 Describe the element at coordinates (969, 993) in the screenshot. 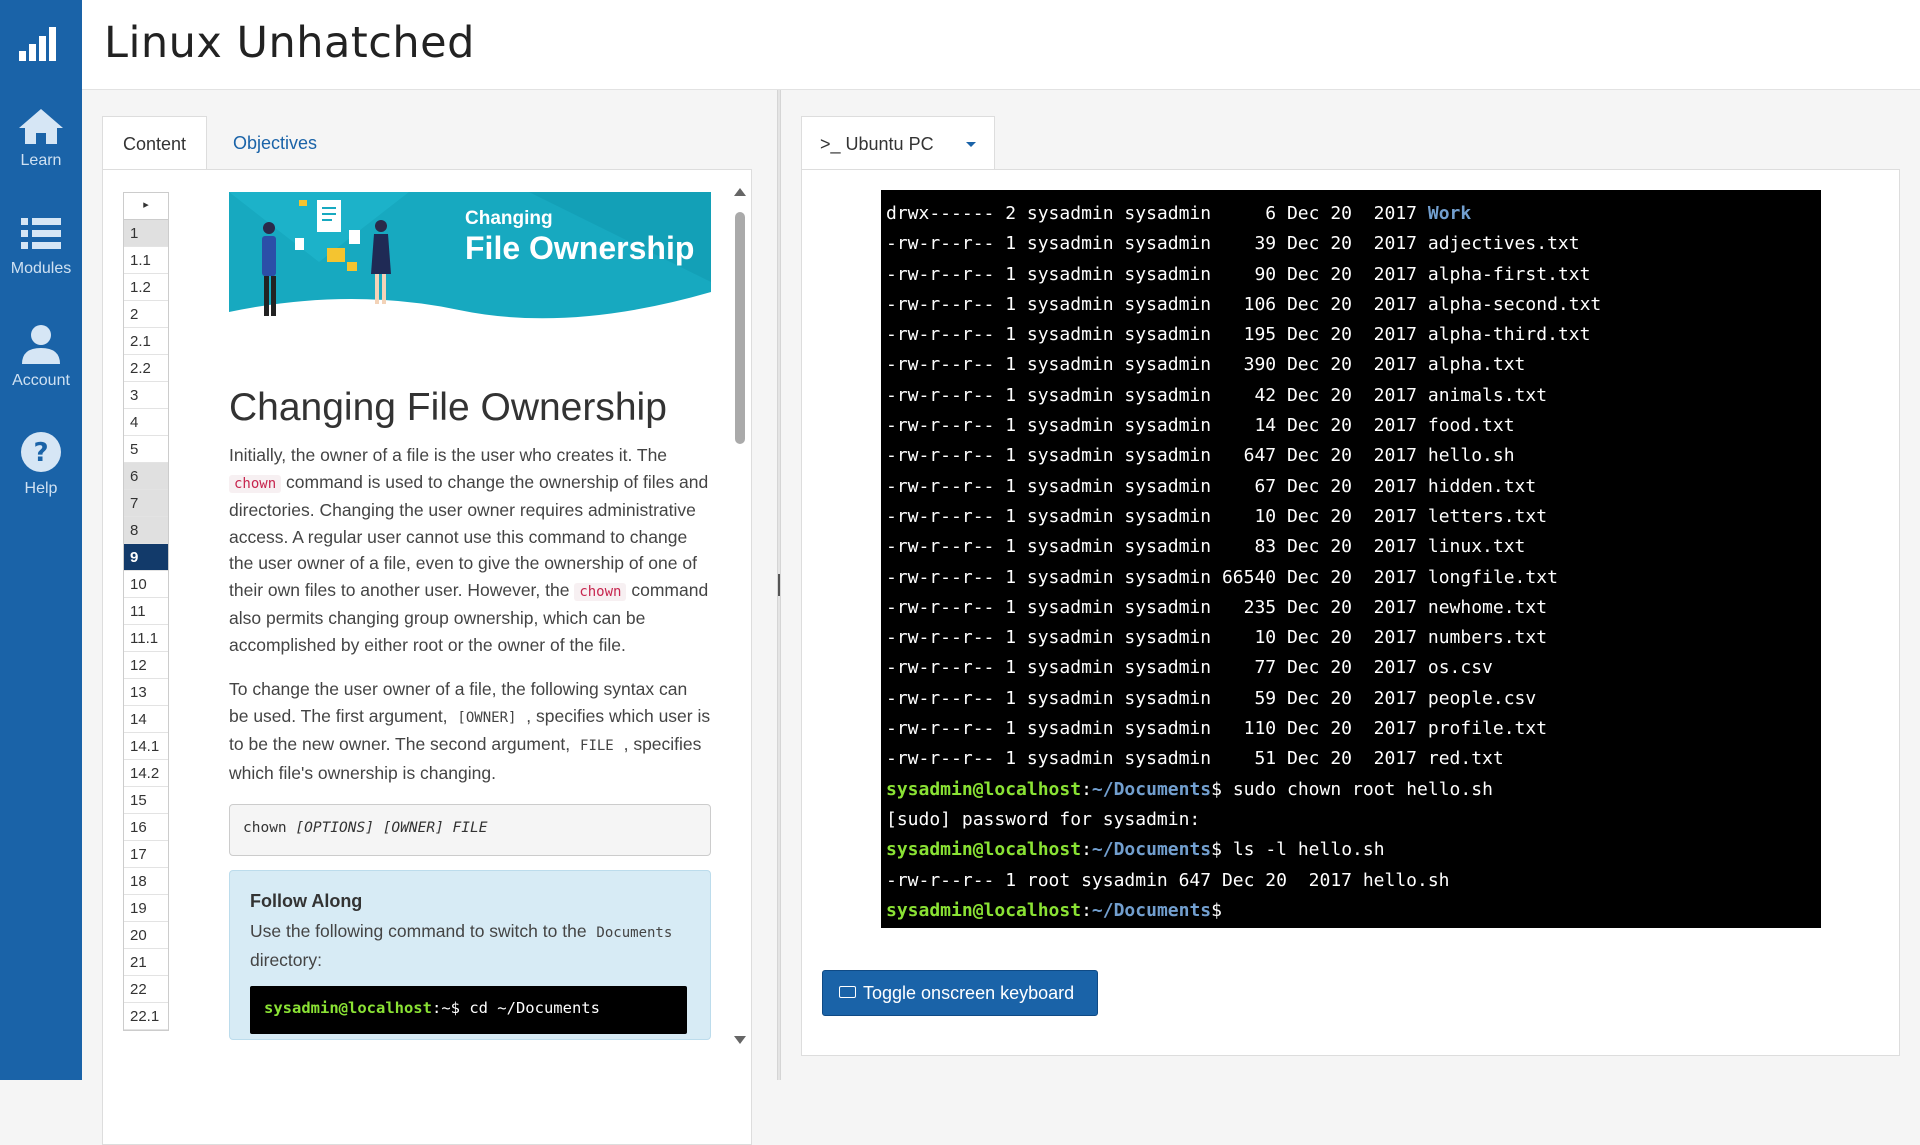

I see `toggle-keyboard-label: Toggle onscreen keyboard` at that location.